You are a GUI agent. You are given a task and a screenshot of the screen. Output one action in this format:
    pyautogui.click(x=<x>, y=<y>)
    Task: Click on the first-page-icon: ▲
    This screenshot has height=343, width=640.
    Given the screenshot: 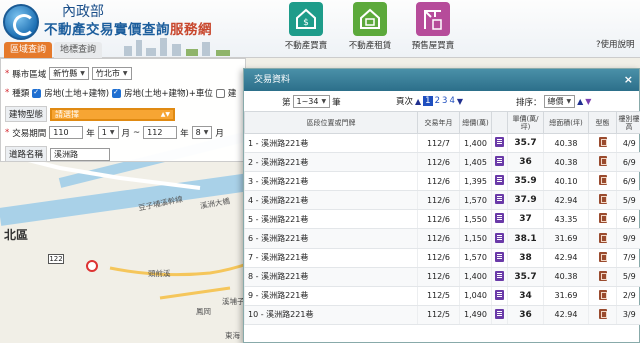 What is the action you would take?
    pyautogui.click(x=418, y=101)
    